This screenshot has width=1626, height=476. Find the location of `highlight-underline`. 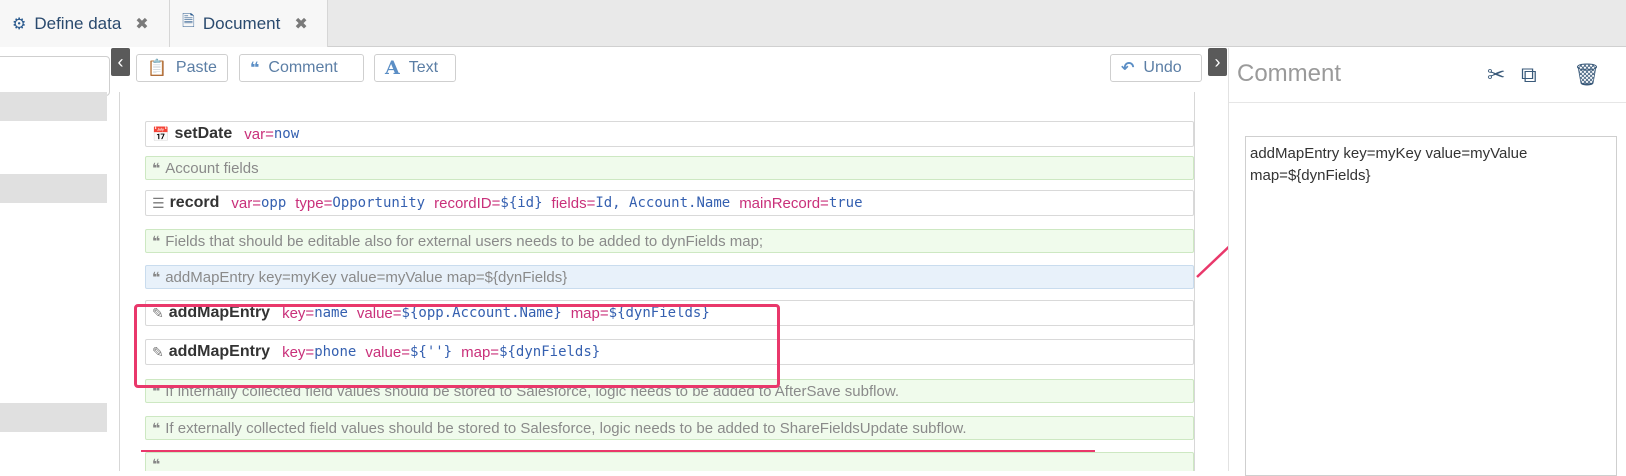

highlight-underline is located at coordinates (618, 451).